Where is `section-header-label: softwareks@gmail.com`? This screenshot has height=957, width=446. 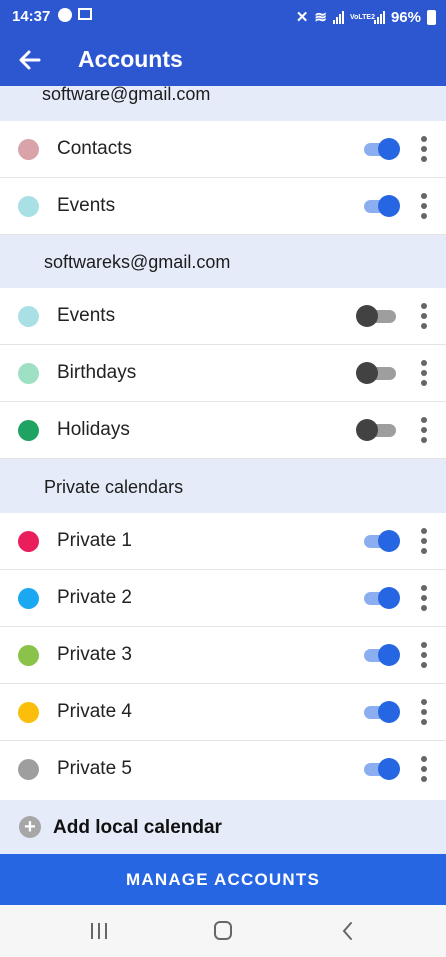 section-header-label: softwareks@gmail.com is located at coordinates (137, 262).